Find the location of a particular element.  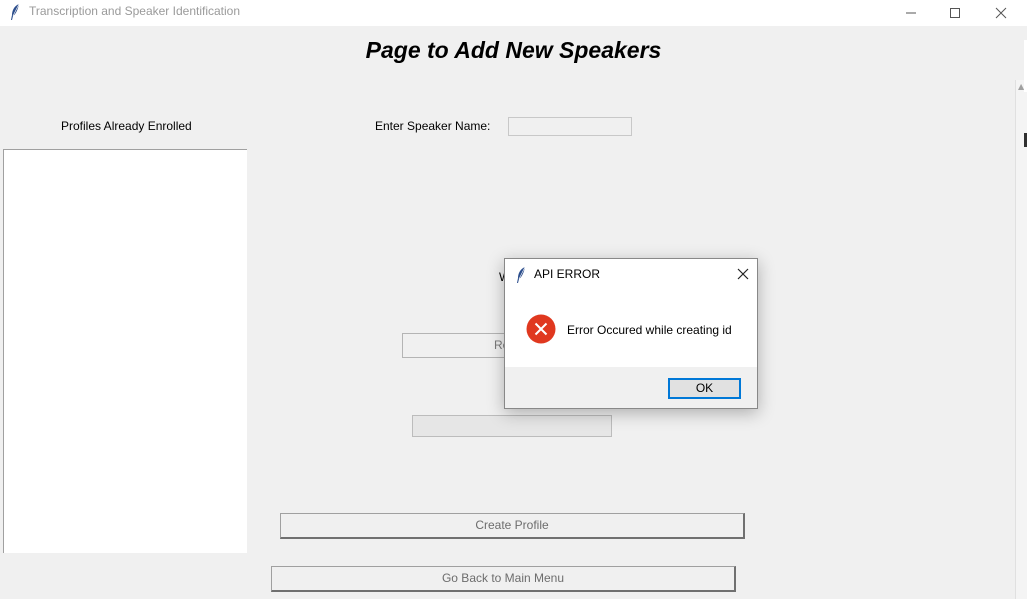

record-button: Re is located at coordinates (457, 345).